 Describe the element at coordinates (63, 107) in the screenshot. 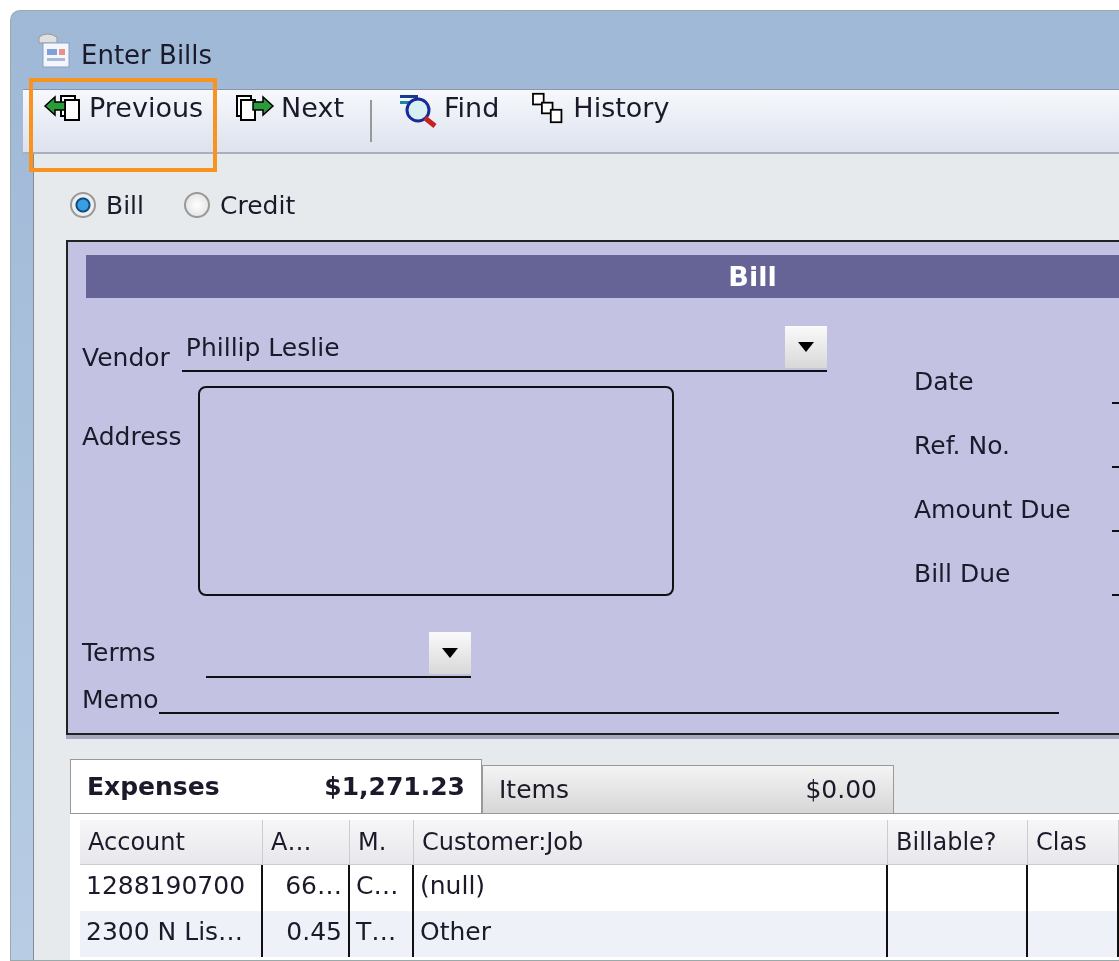

I see `back-arrow-icon` at that location.